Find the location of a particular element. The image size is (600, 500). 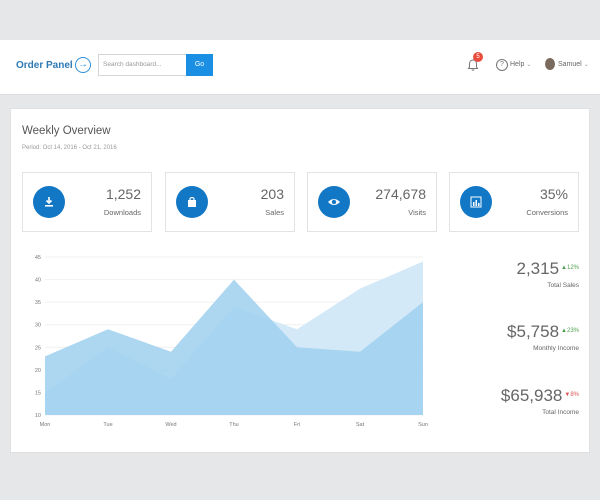

kpi-total-sales: 2,315 ▲12% Total Sales is located at coordinates (524, 274).